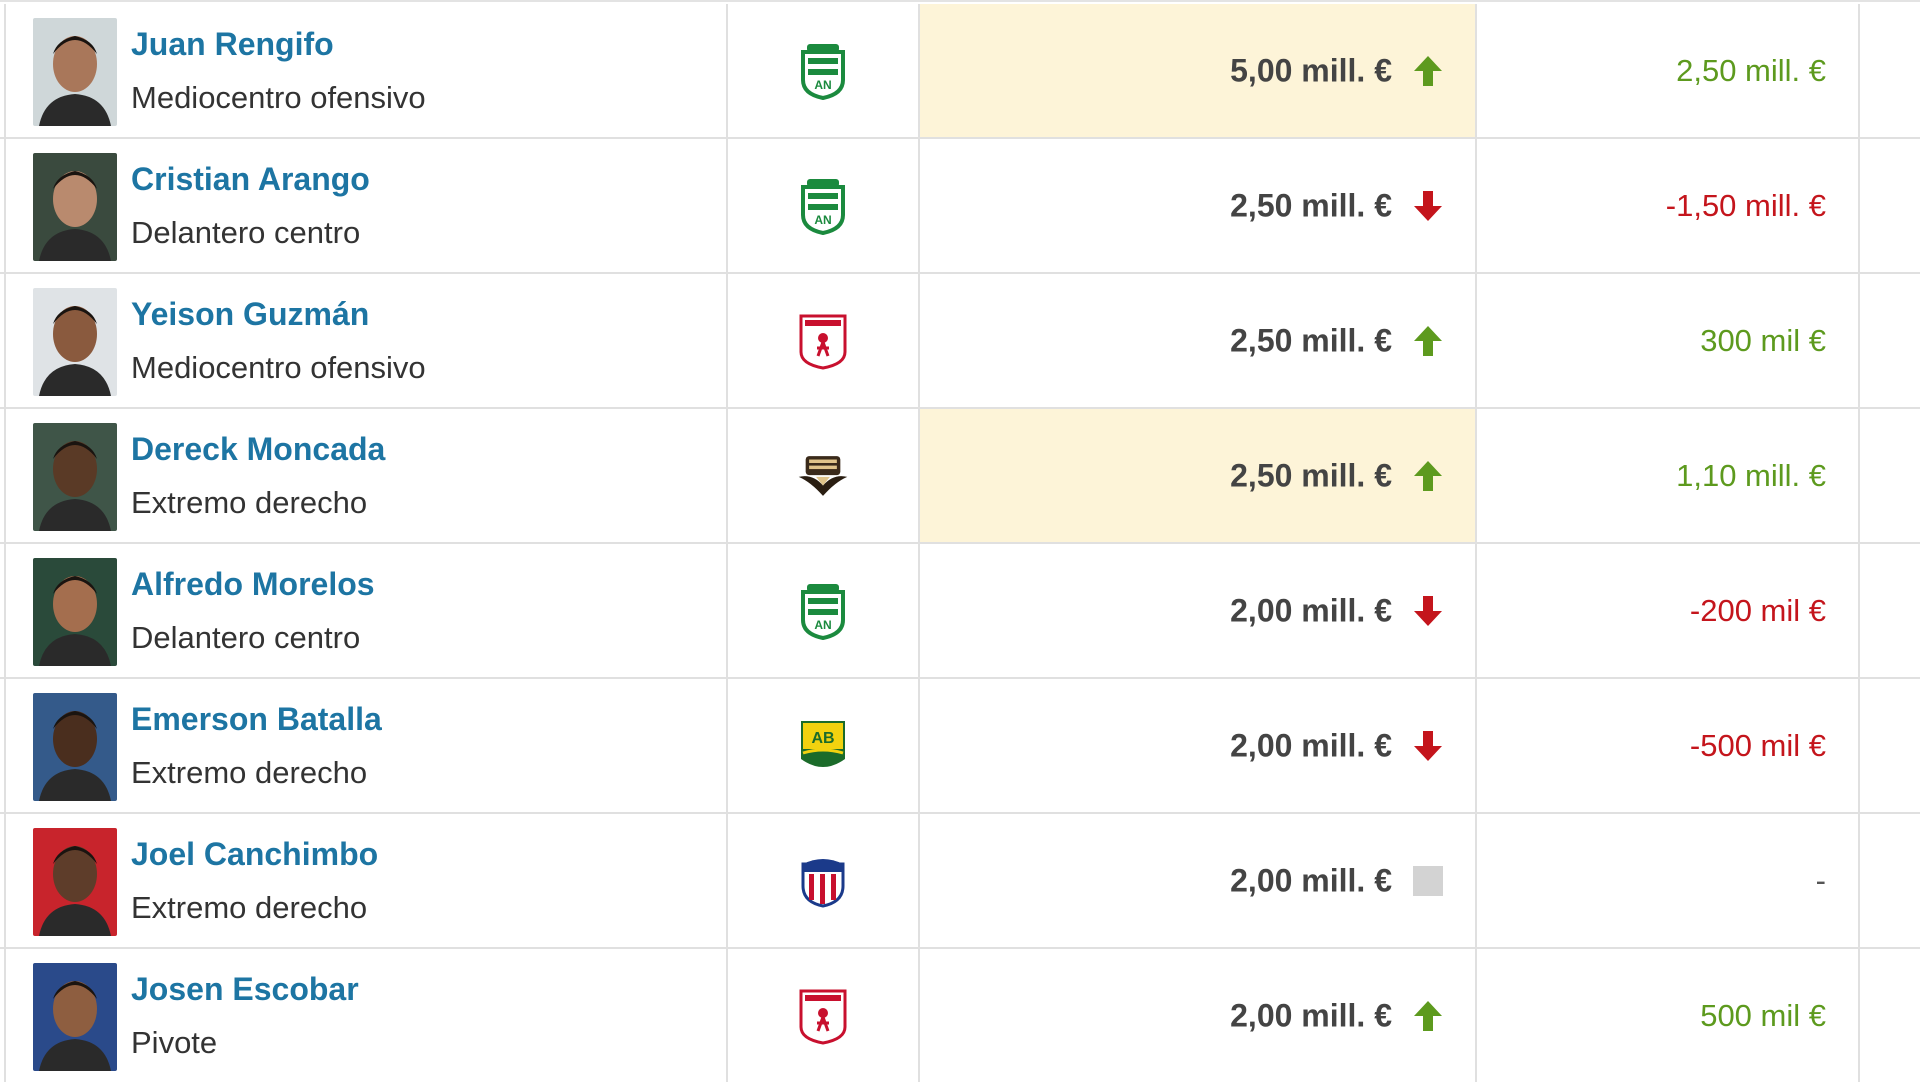 Image resolution: width=1920 pixels, height=1082 pixels. I want to click on atletico-bucaramanga-crest-icon: AB, so click(823, 746).